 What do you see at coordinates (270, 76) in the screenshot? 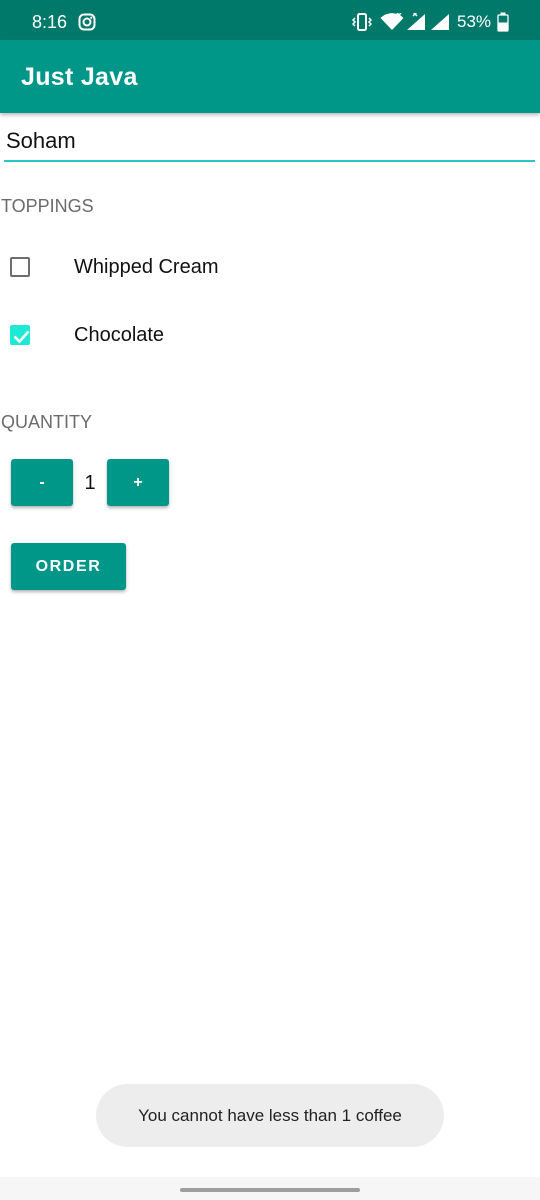
I see `app-bar: Just Java` at bounding box center [270, 76].